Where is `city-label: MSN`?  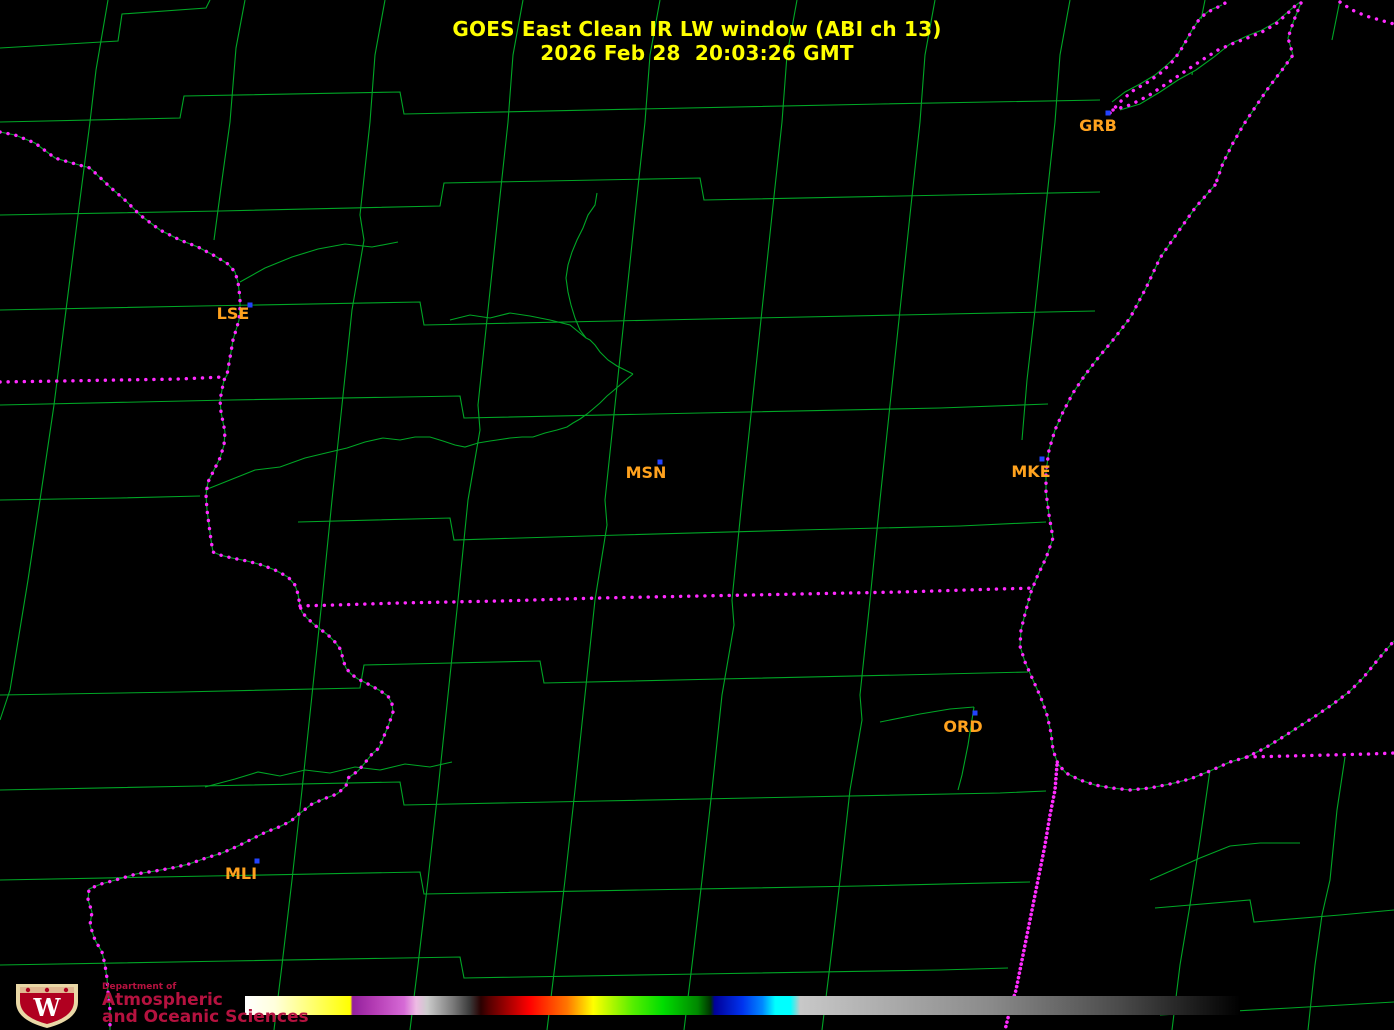
city-label: MSN is located at coordinates (646, 472).